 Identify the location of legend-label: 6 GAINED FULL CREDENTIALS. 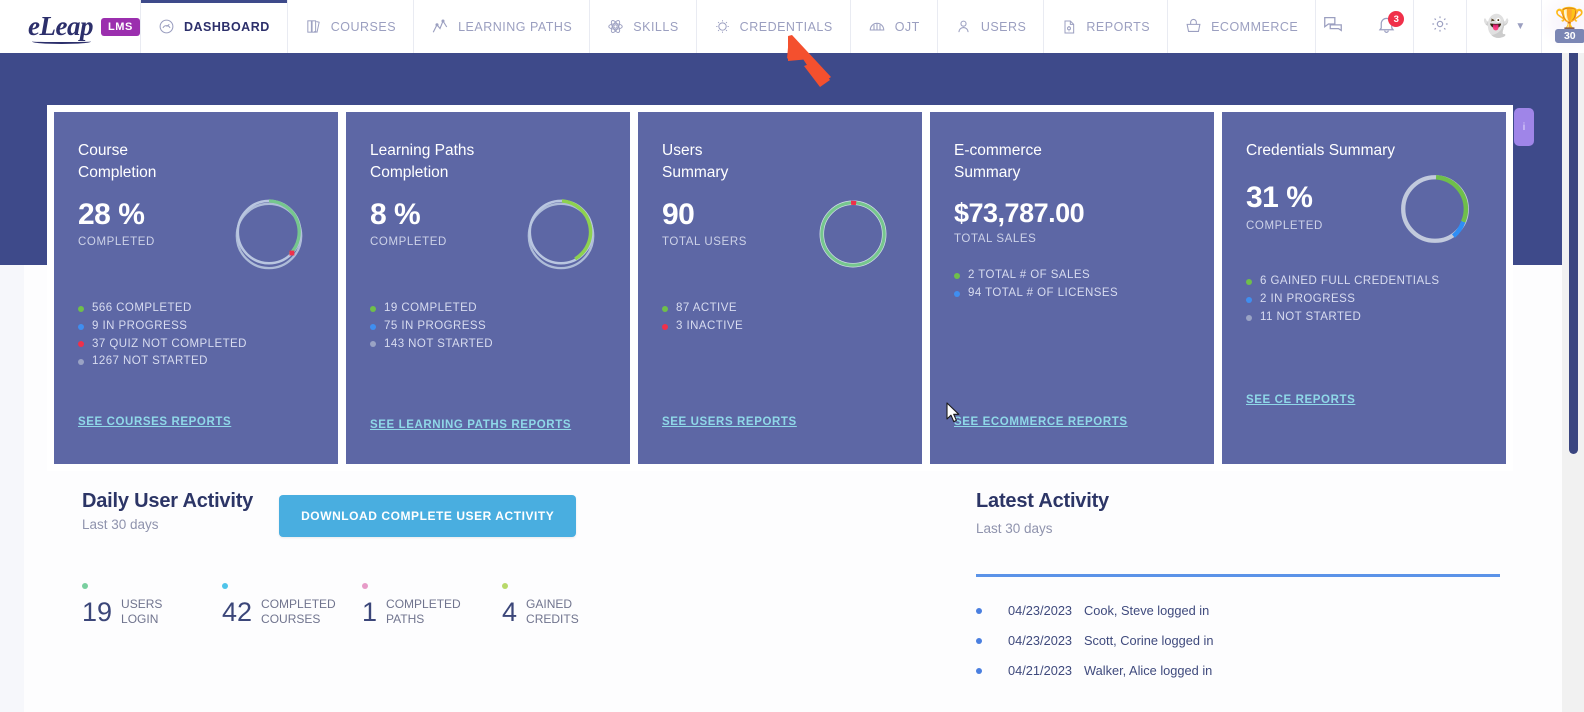
(1350, 281).